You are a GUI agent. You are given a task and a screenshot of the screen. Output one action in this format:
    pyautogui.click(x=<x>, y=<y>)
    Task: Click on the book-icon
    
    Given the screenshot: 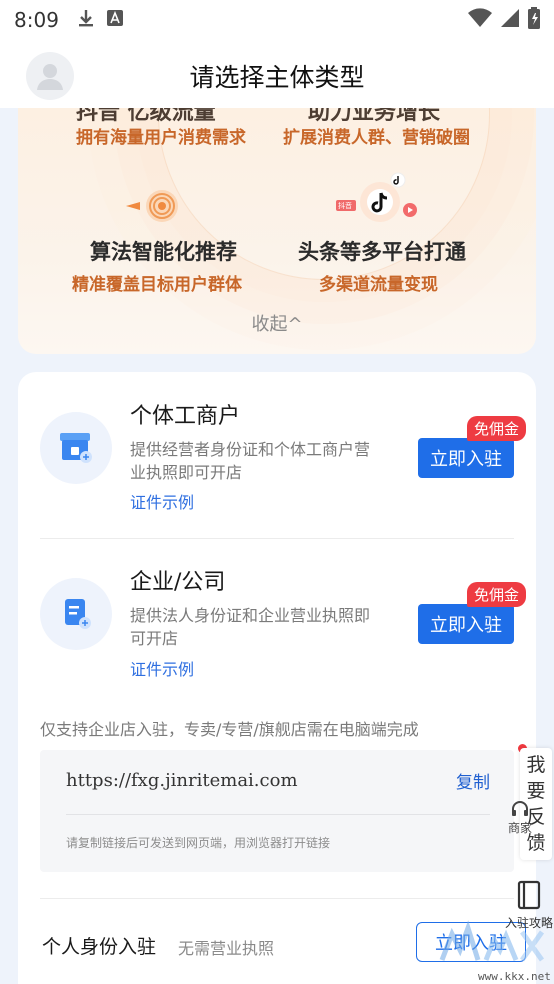 What is the action you would take?
    pyautogui.click(x=529, y=895)
    